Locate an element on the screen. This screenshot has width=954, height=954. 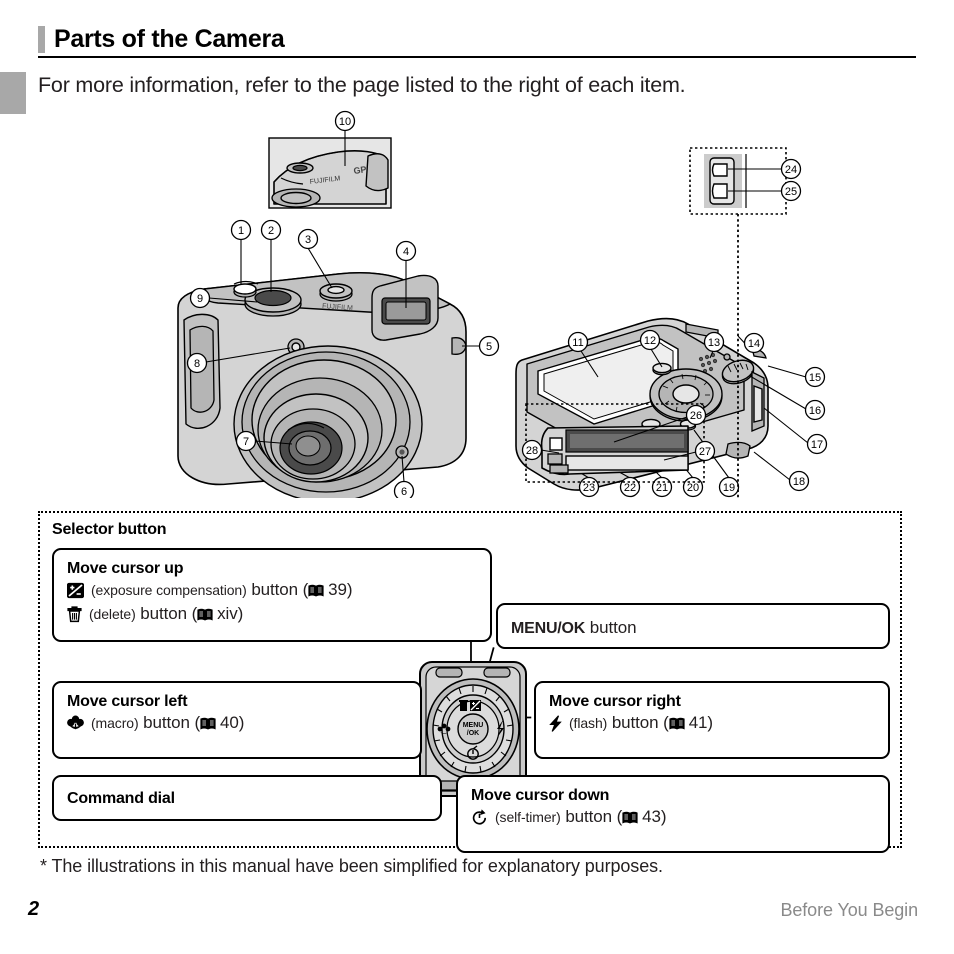
delete-label: (delete) is located at coordinates (112, 614).